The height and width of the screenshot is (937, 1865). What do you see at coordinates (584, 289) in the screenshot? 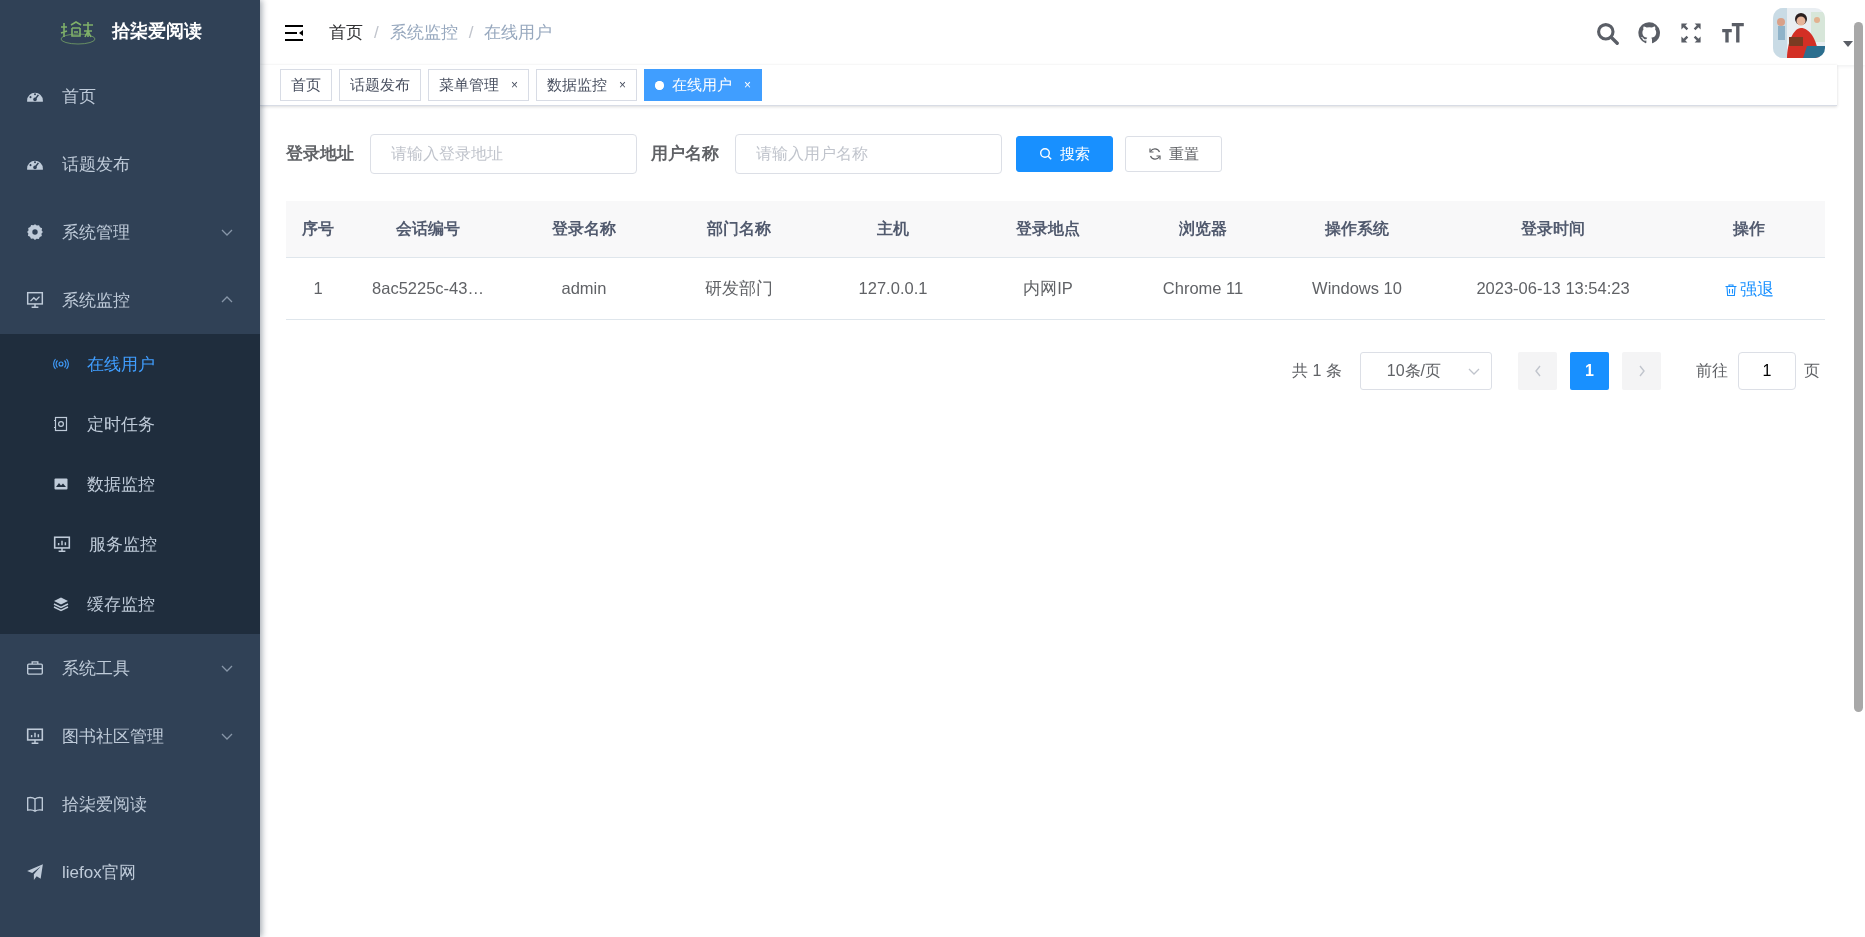
I see `table-cell: admin` at bounding box center [584, 289].